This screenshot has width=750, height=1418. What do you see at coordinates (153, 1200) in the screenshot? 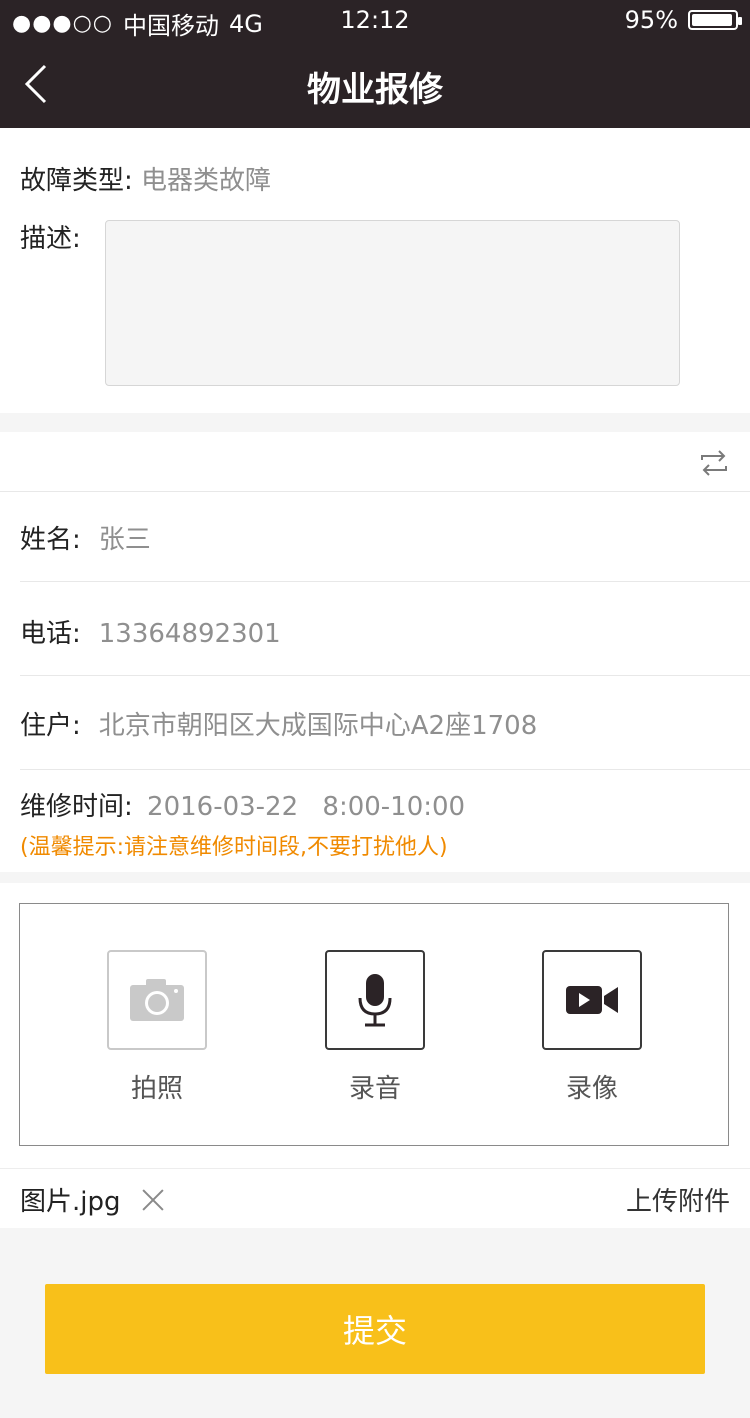
I see `close-icon` at bounding box center [153, 1200].